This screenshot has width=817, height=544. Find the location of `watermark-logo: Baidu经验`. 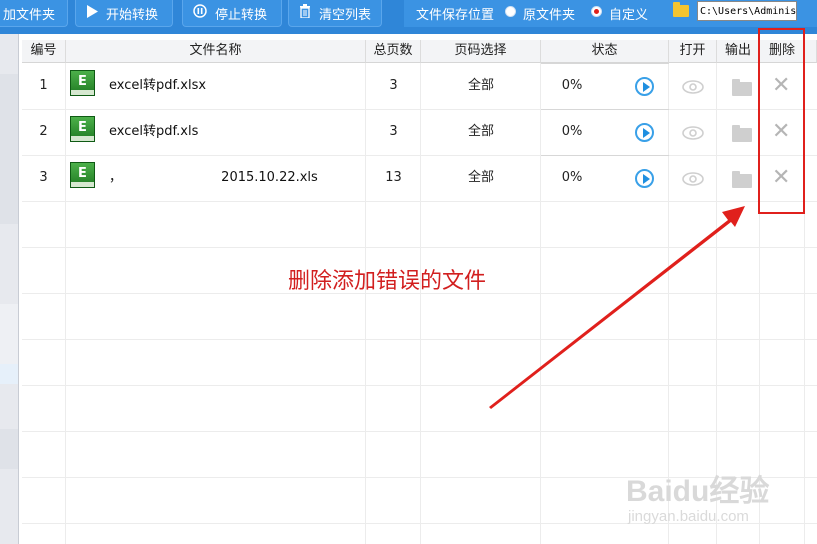

watermark-logo: Baidu经验 is located at coordinates (698, 491).